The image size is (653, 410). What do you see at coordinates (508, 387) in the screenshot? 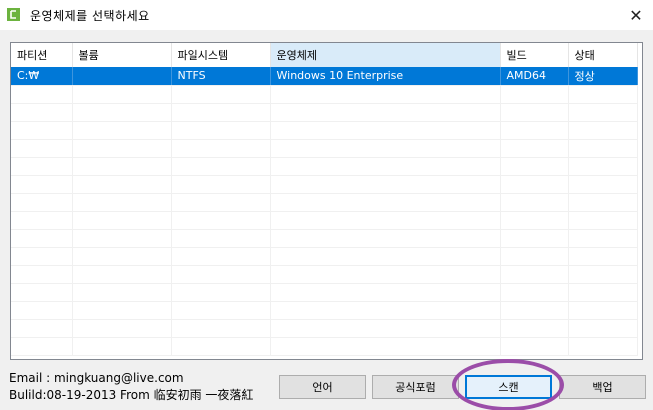
I see `scan-button: 스캔` at bounding box center [508, 387].